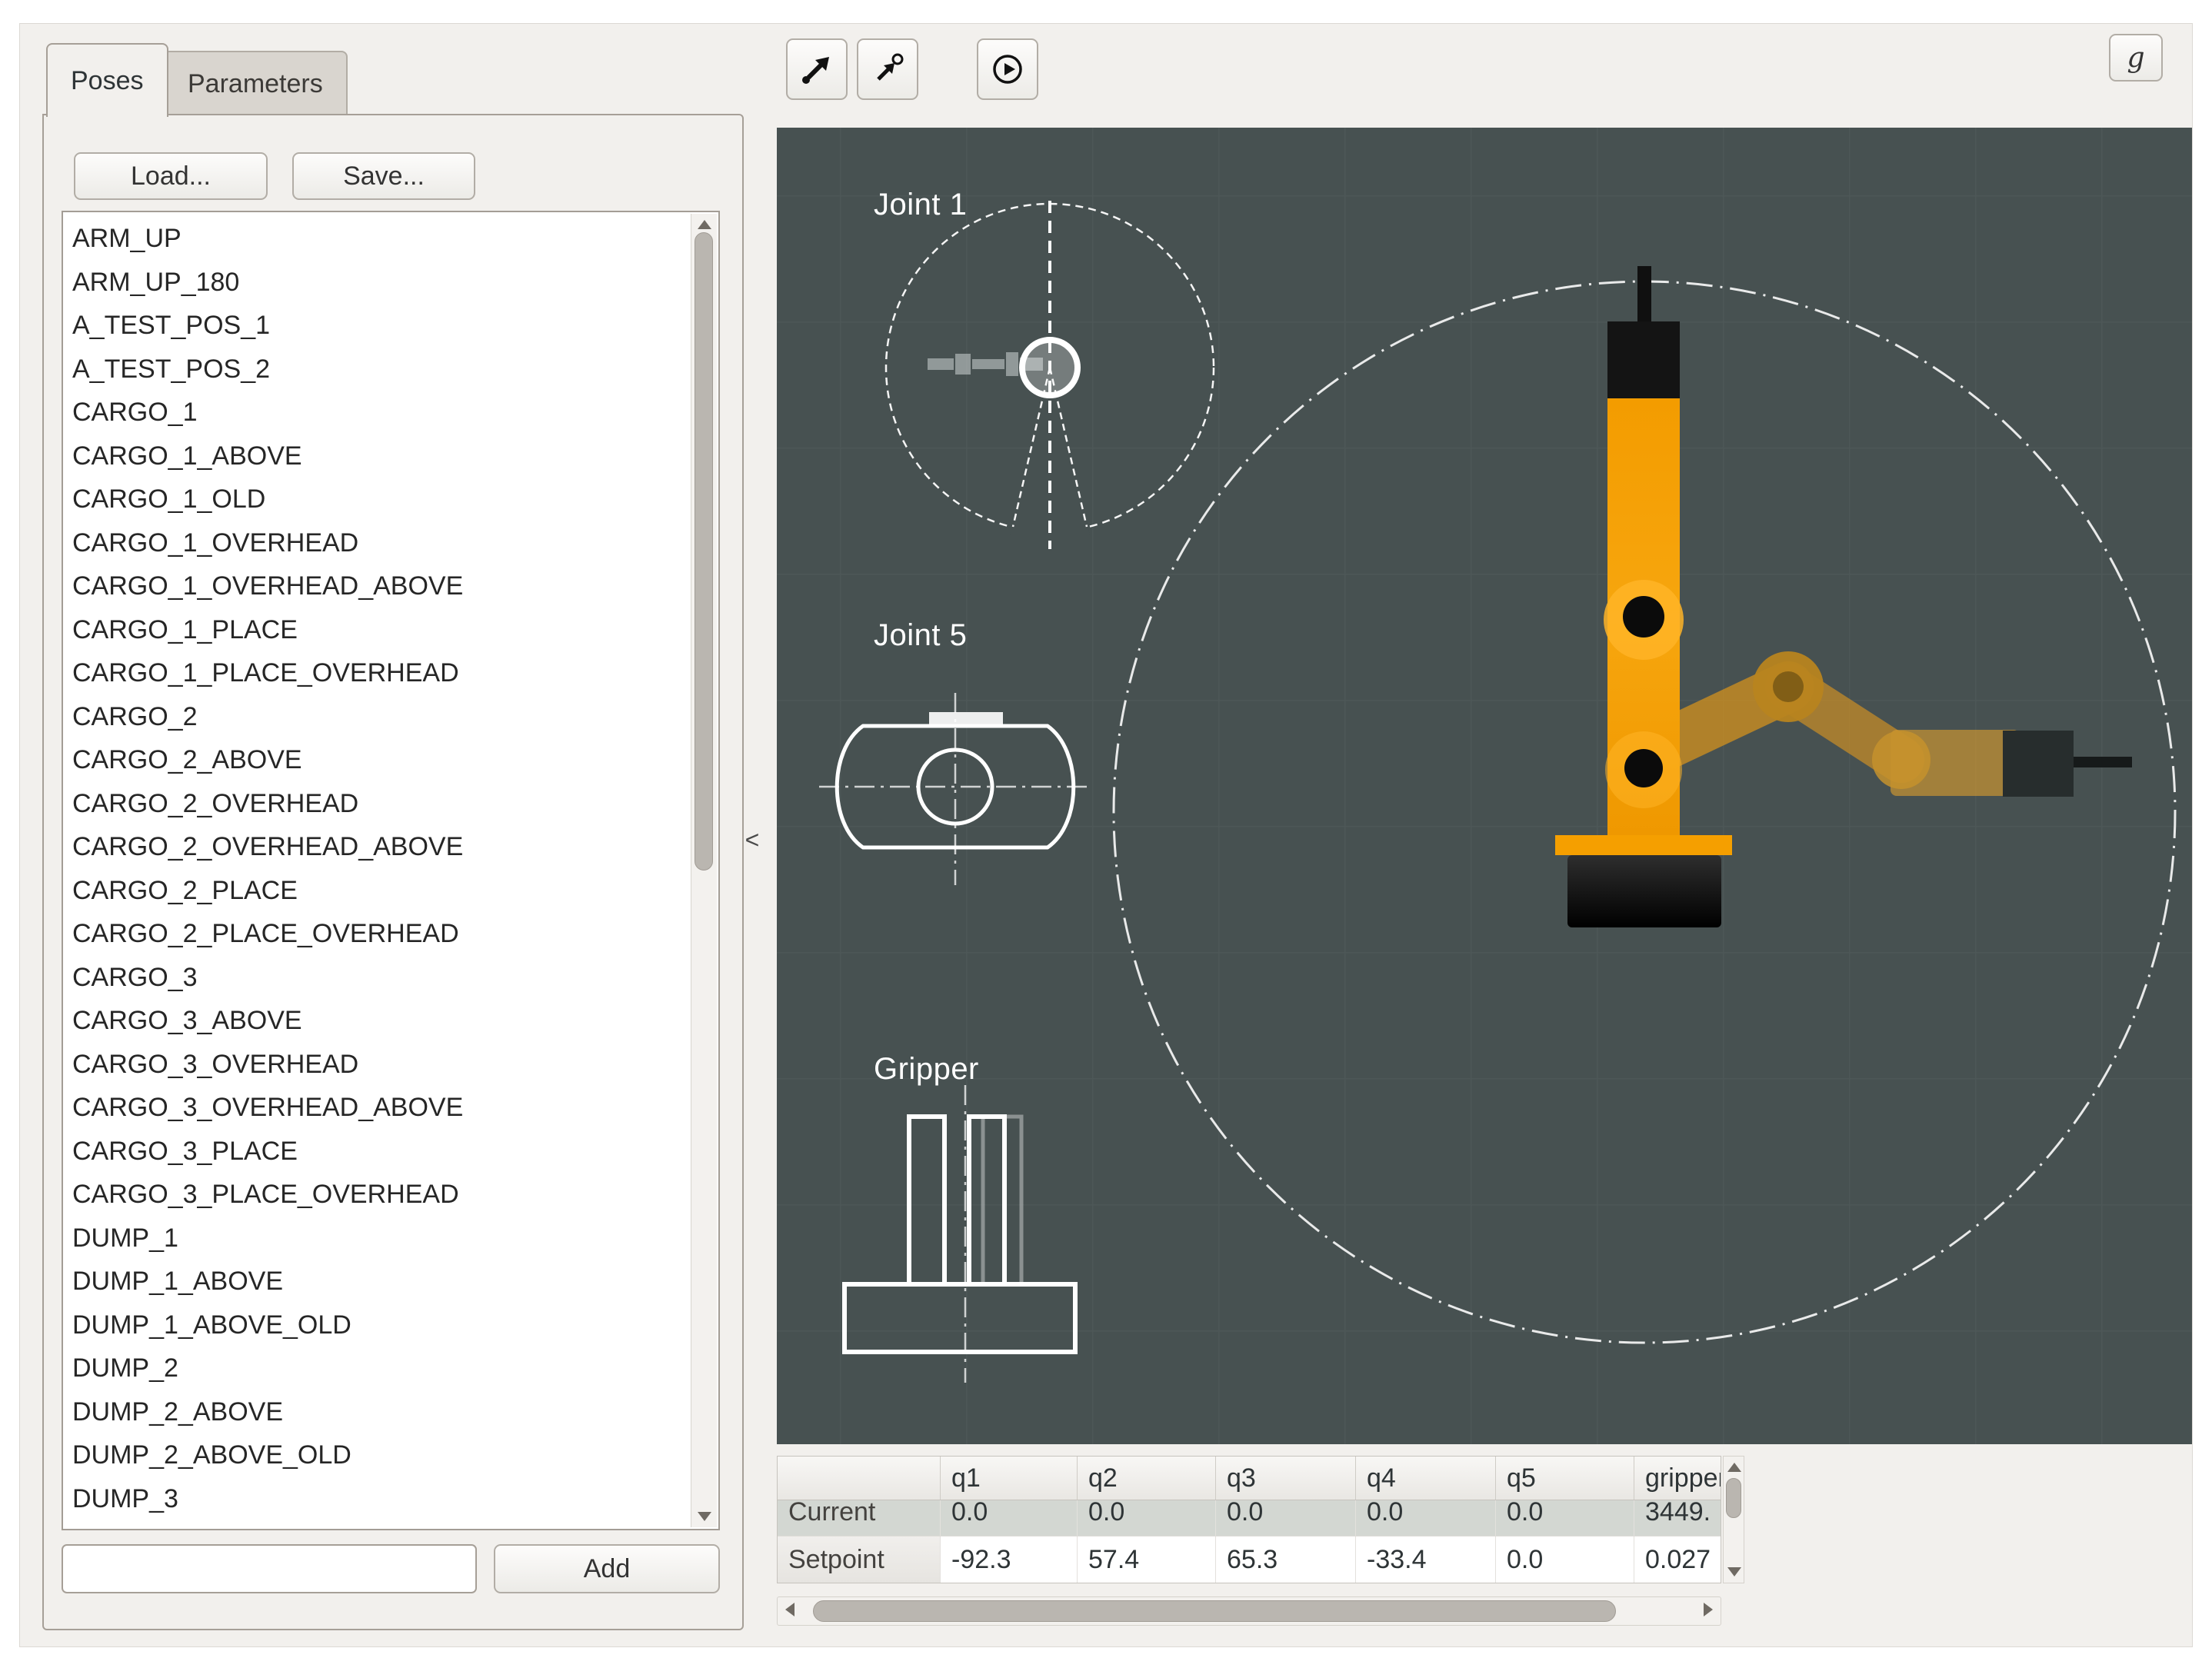 This screenshot has height=1668, width=2212. I want to click on pose-list-item: CARGO_1_OVERHEAD_ABOVE, so click(377, 586).